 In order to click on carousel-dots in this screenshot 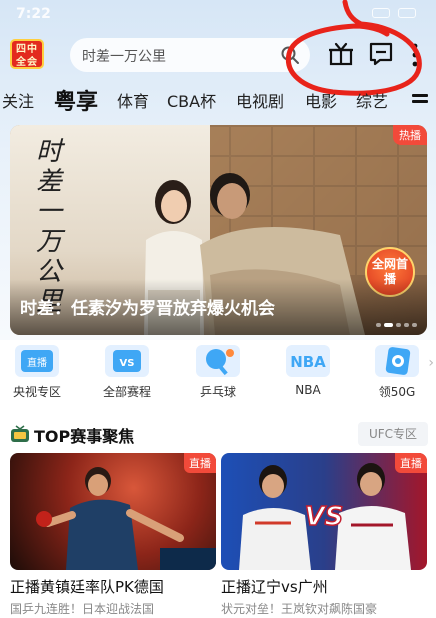, I will do `click(396, 325)`.